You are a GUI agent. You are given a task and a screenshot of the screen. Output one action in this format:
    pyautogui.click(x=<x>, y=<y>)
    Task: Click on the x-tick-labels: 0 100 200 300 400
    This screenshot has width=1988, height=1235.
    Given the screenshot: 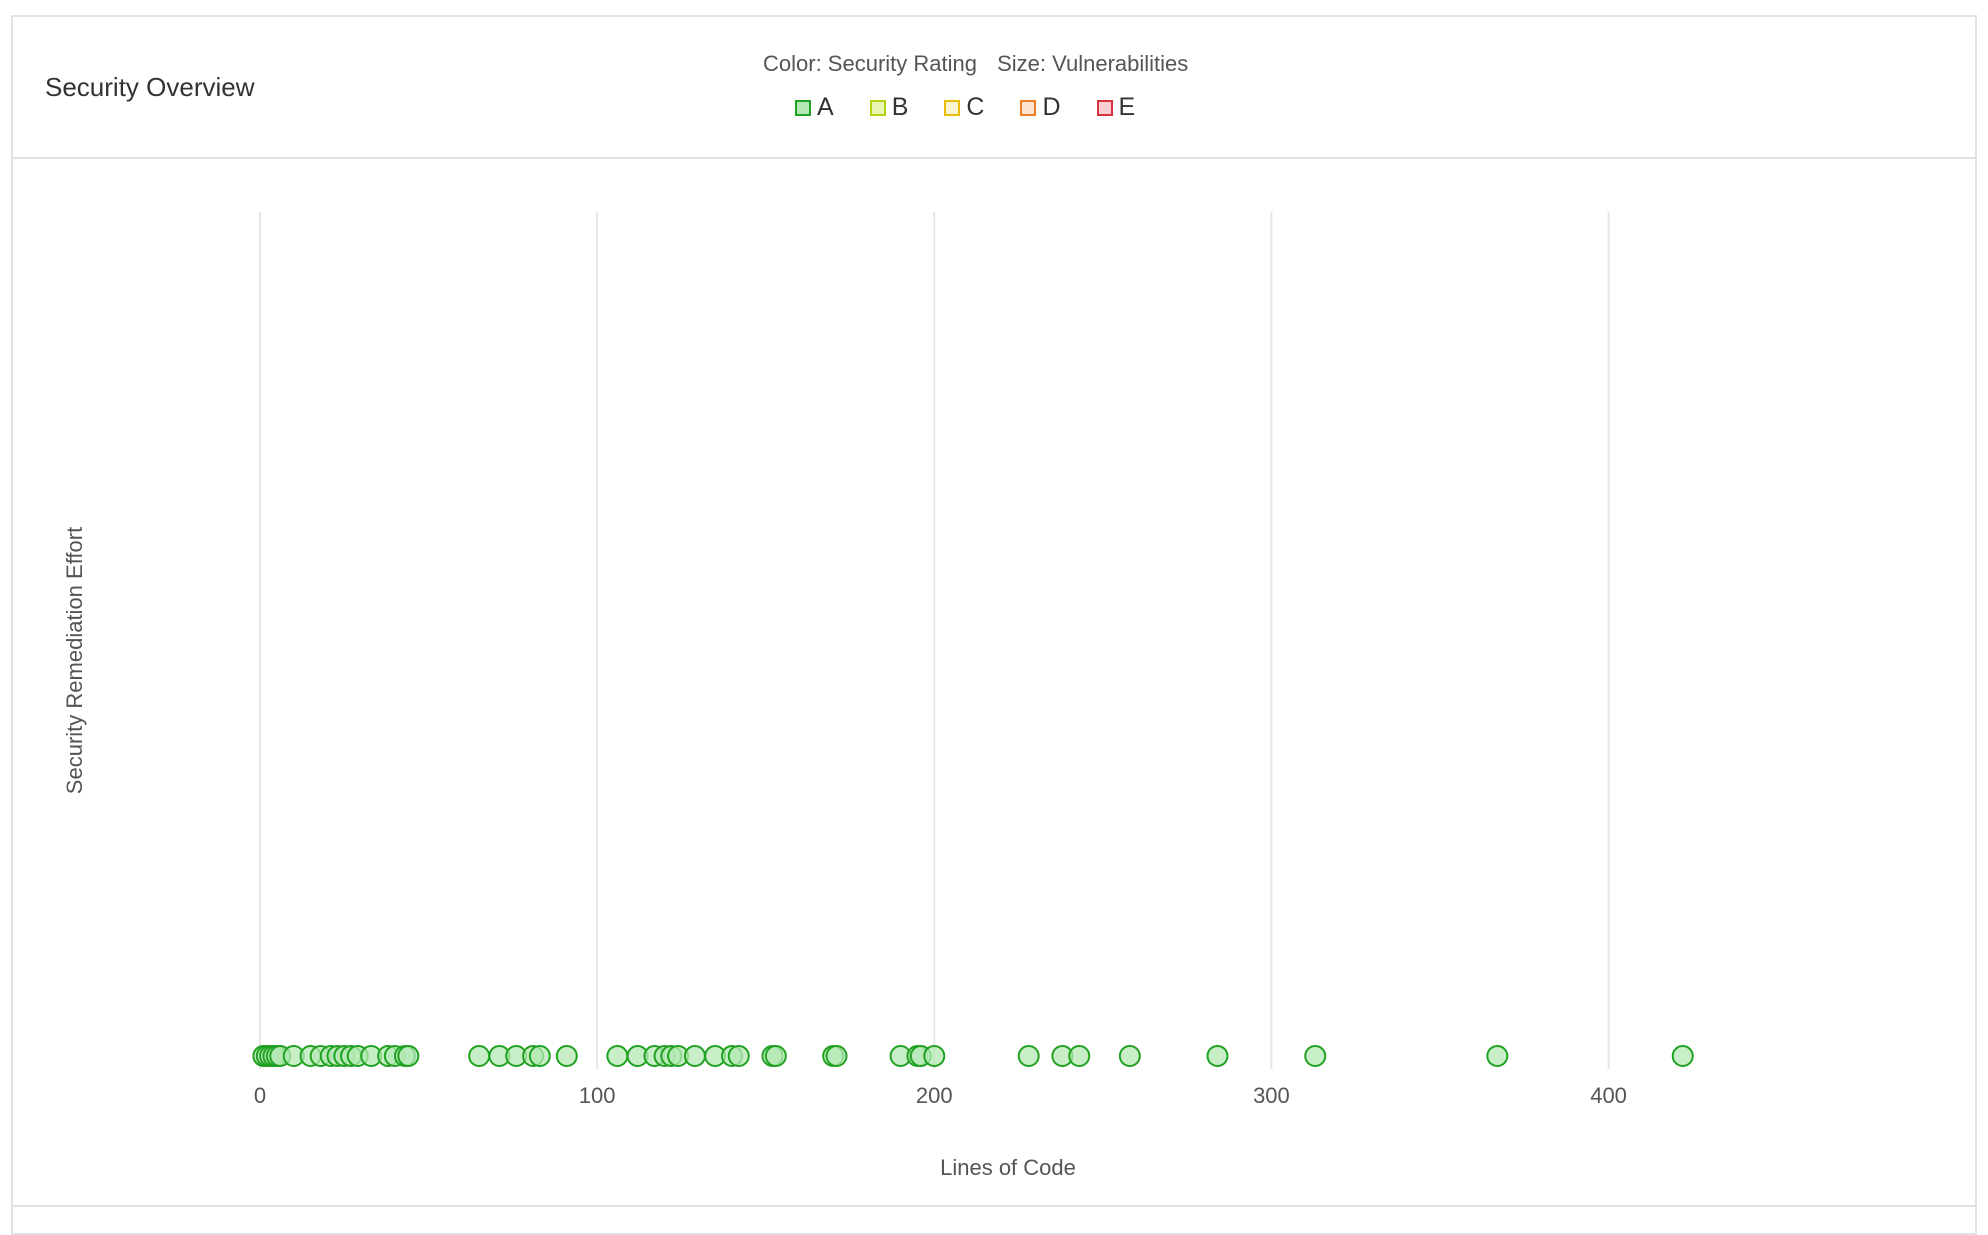 What is the action you would take?
    pyautogui.click(x=940, y=1095)
    